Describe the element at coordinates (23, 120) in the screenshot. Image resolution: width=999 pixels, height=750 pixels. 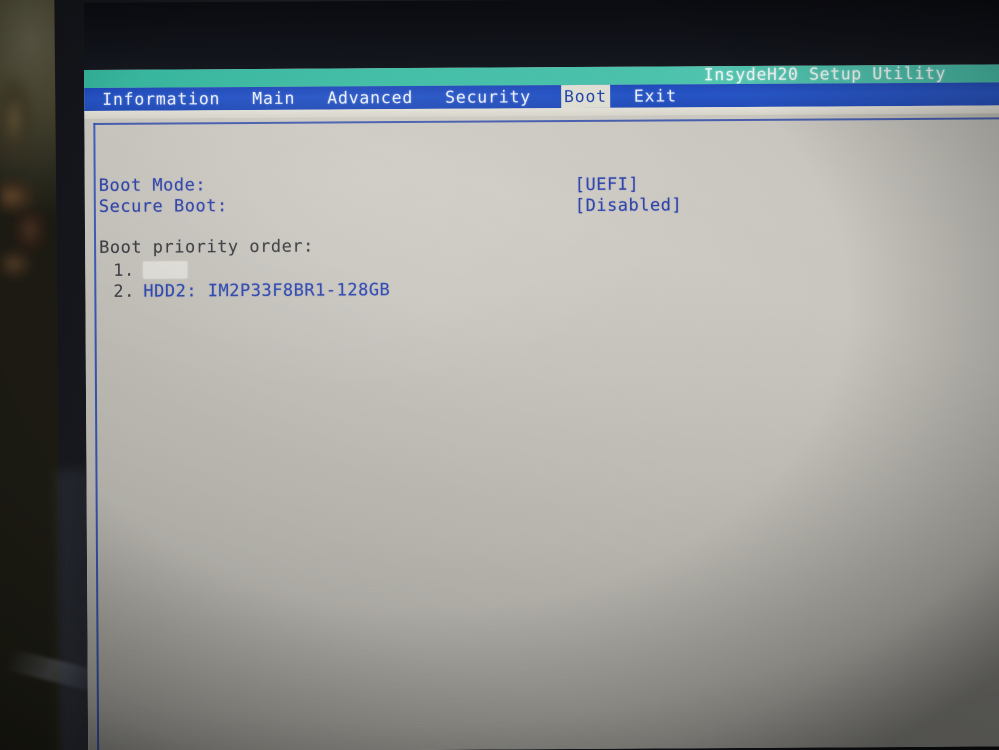
I see `background-foliage` at that location.